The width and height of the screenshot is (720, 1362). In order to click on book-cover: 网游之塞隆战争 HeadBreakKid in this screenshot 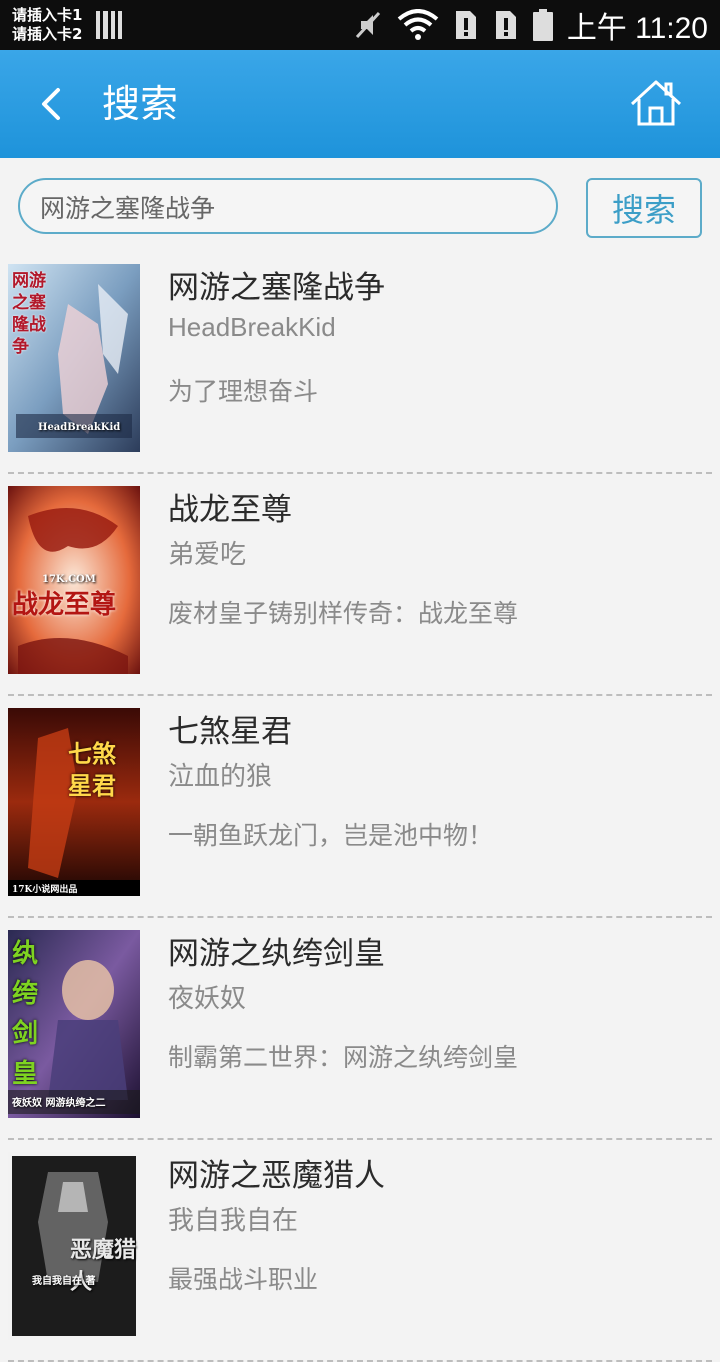, I will do `click(74, 358)`.